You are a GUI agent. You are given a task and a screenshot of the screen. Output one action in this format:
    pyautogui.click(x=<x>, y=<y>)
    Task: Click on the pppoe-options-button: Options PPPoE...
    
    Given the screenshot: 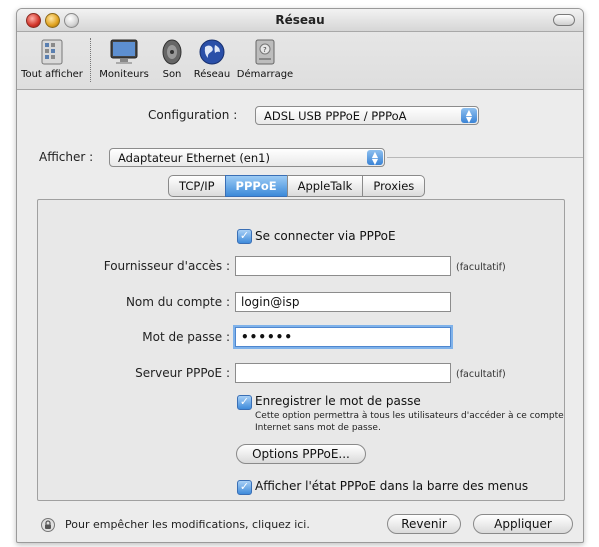 What is the action you would take?
    pyautogui.click(x=301, y=454)
    